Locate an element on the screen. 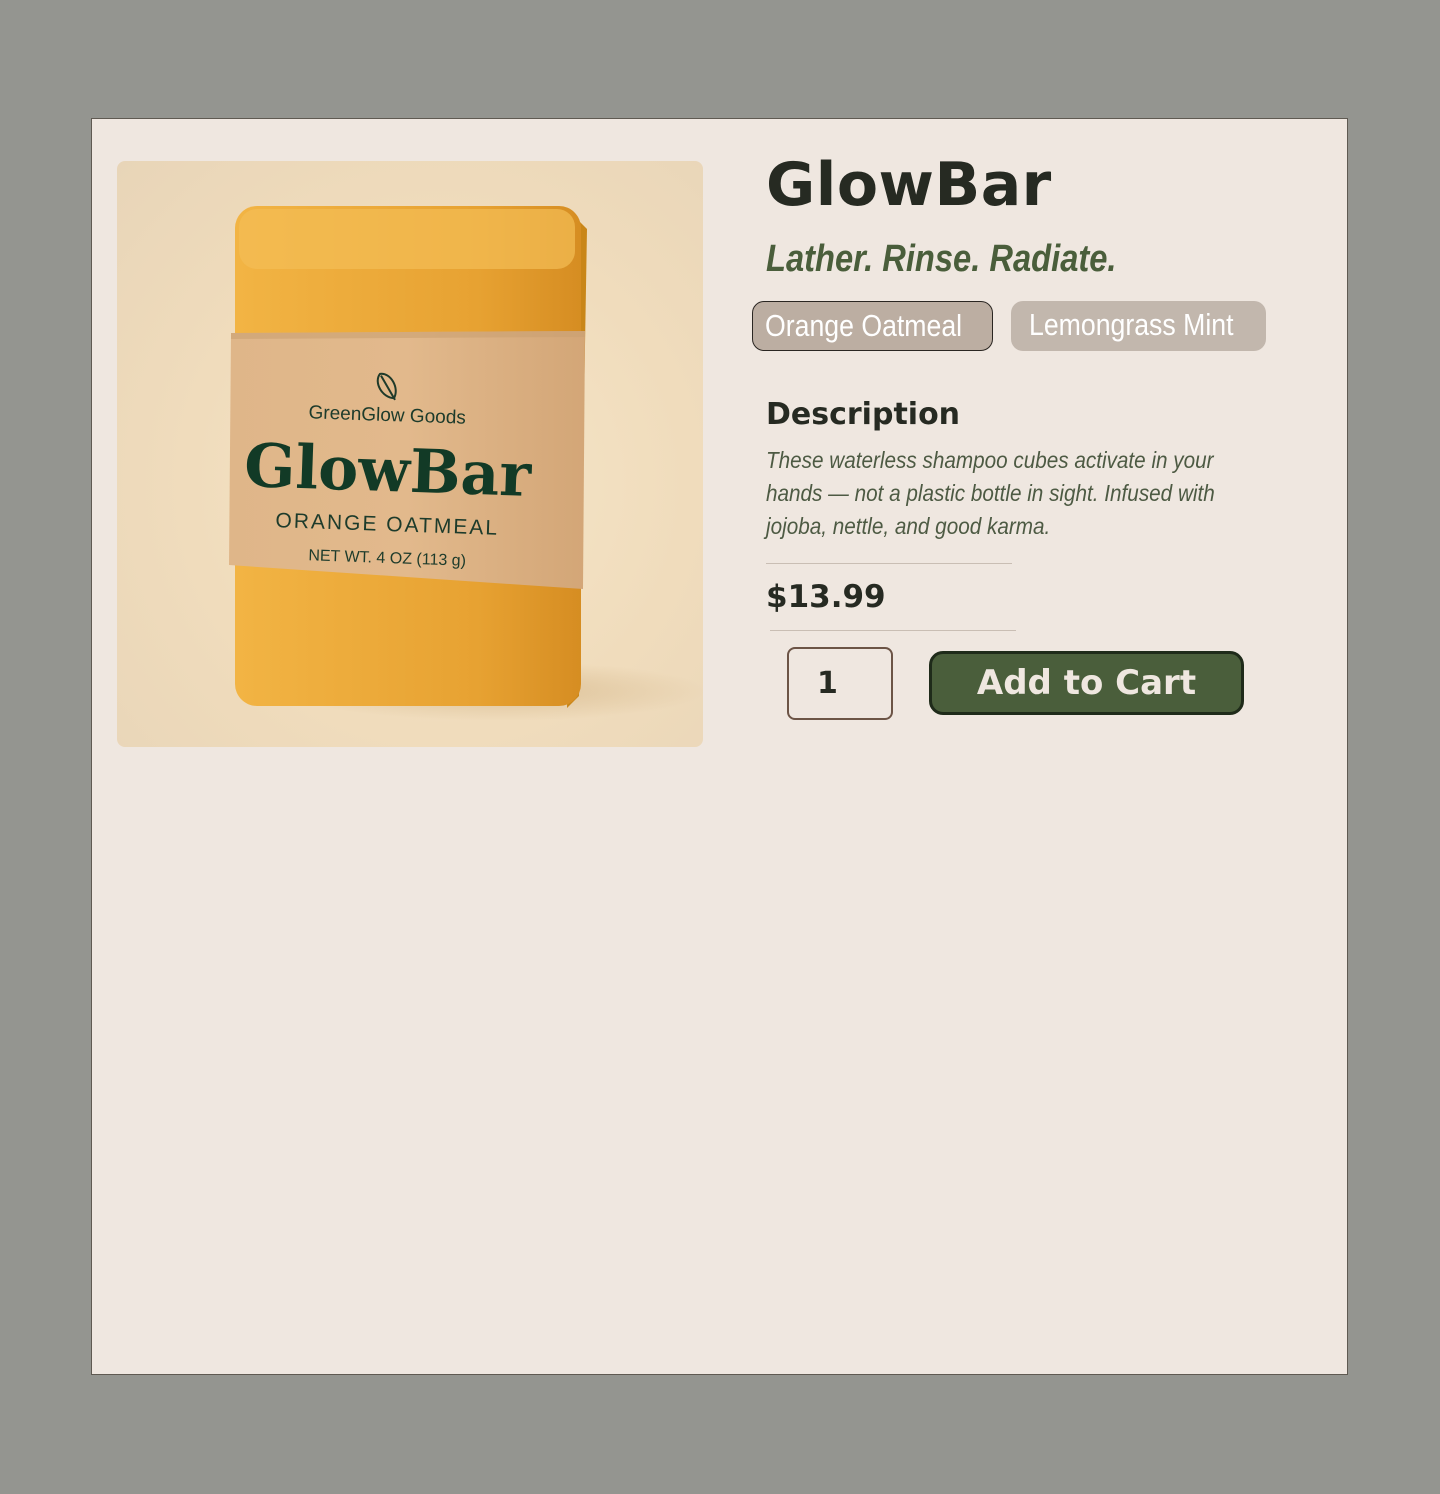 The width and height of the screenshot is (1440, 1494). variant-lemongrass-mint: Lemongrass Mint is located at coordinates (1138, 326).